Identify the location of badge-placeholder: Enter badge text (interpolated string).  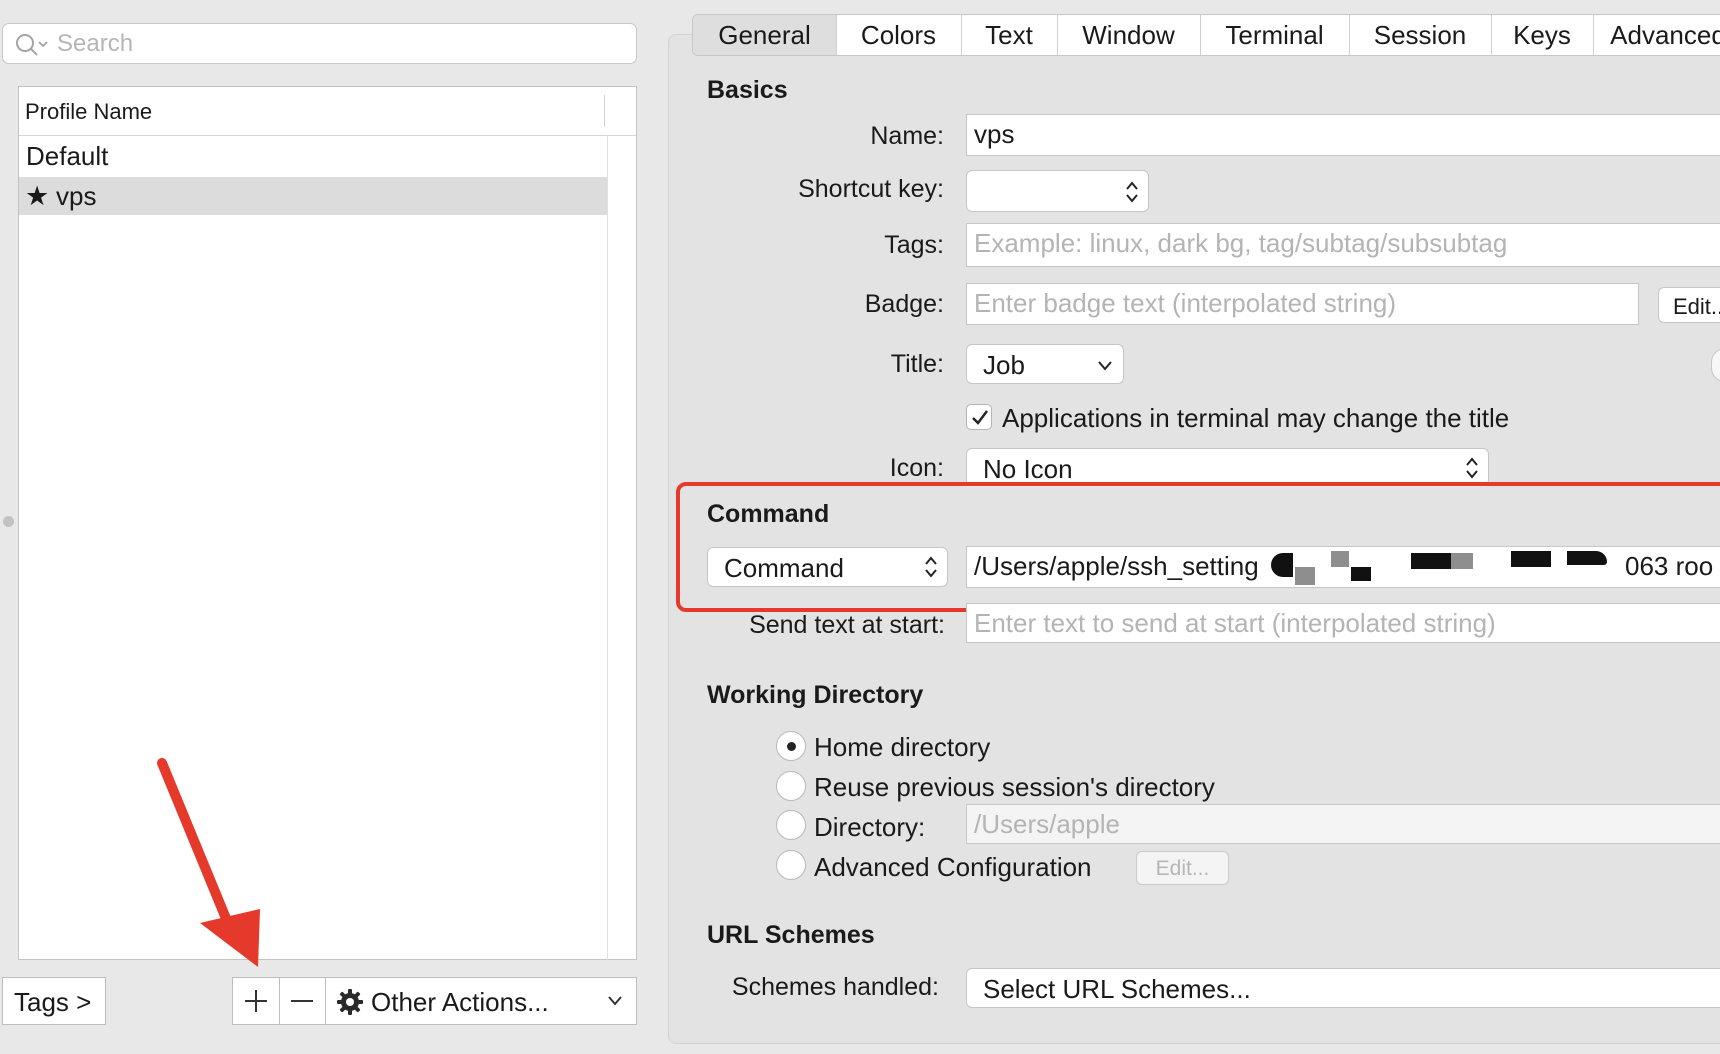
(1185, 303).